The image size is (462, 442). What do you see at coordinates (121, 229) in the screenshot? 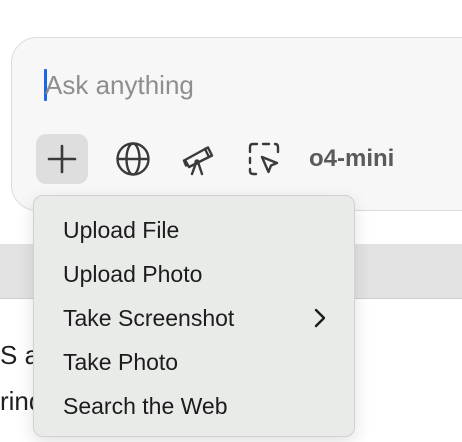
I see `menu-item-label: Upload File` at bounding box center [121, 229].